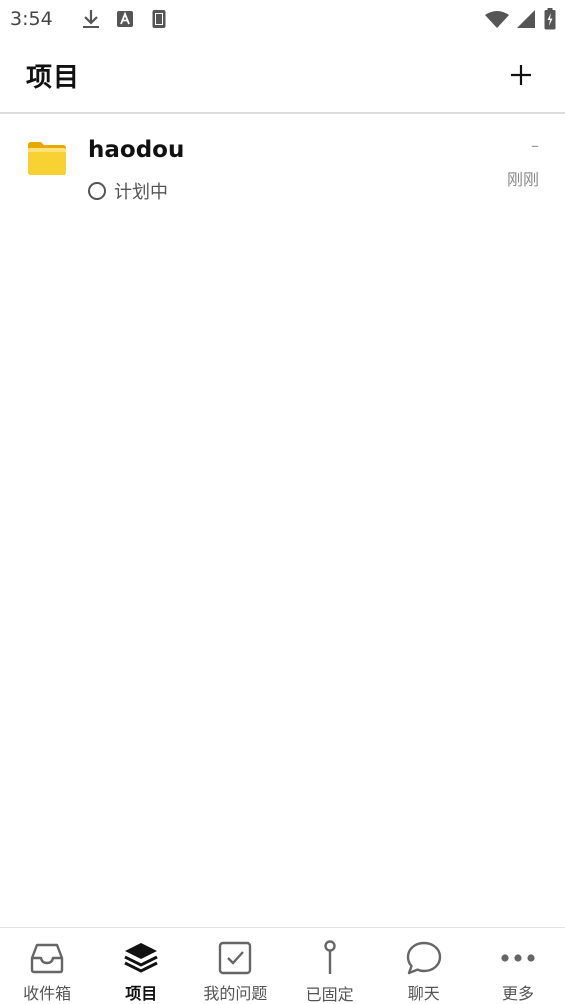  Describe the element at coordinates (141, 957) in the screenshot. I see `layers-icon` at that location.